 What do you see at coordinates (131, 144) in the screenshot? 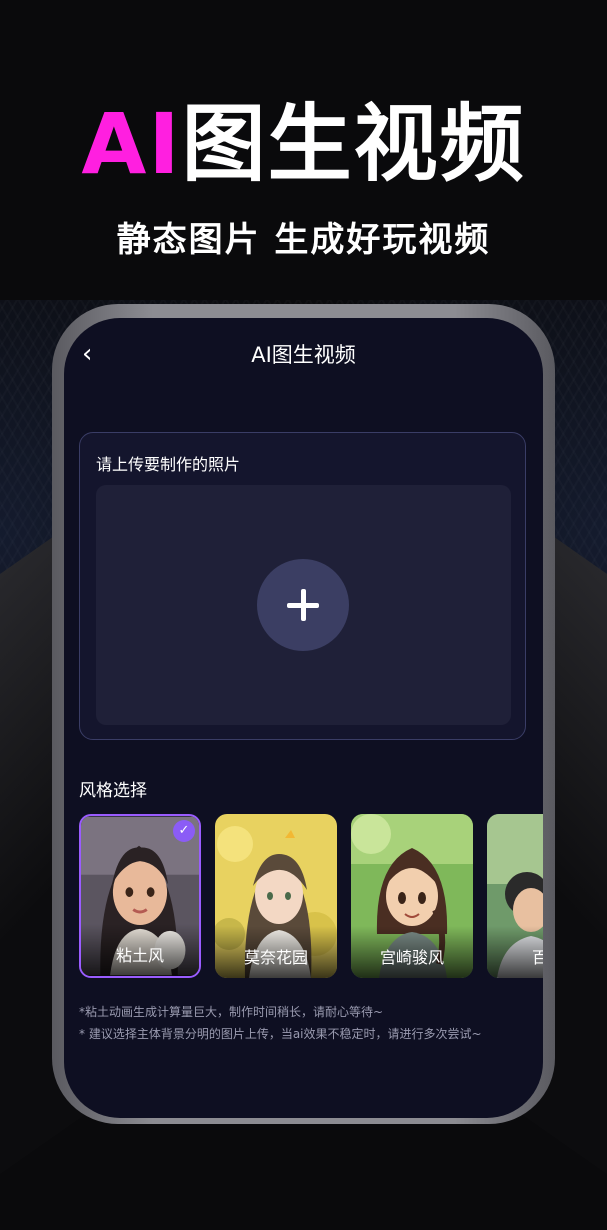
I see `hero-title-ai: AI` at bounding box center [131, 144].